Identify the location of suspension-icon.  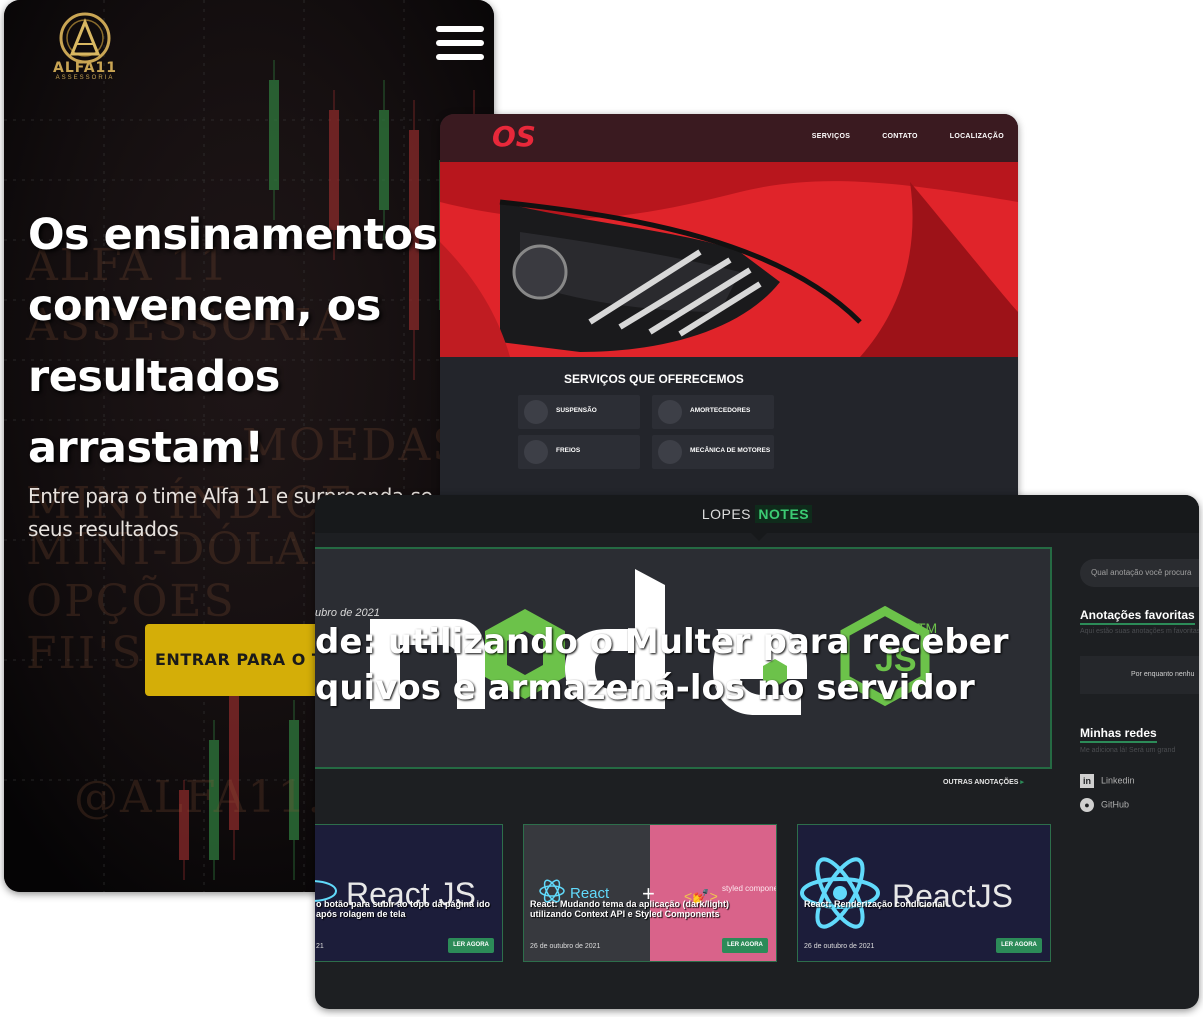
(536, 412).